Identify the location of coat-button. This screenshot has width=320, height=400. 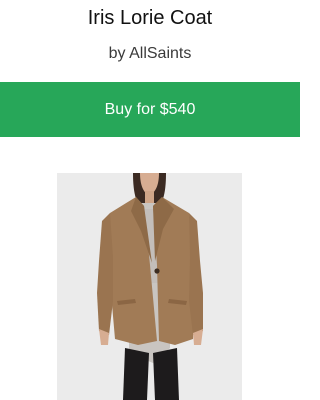
(157, 271).